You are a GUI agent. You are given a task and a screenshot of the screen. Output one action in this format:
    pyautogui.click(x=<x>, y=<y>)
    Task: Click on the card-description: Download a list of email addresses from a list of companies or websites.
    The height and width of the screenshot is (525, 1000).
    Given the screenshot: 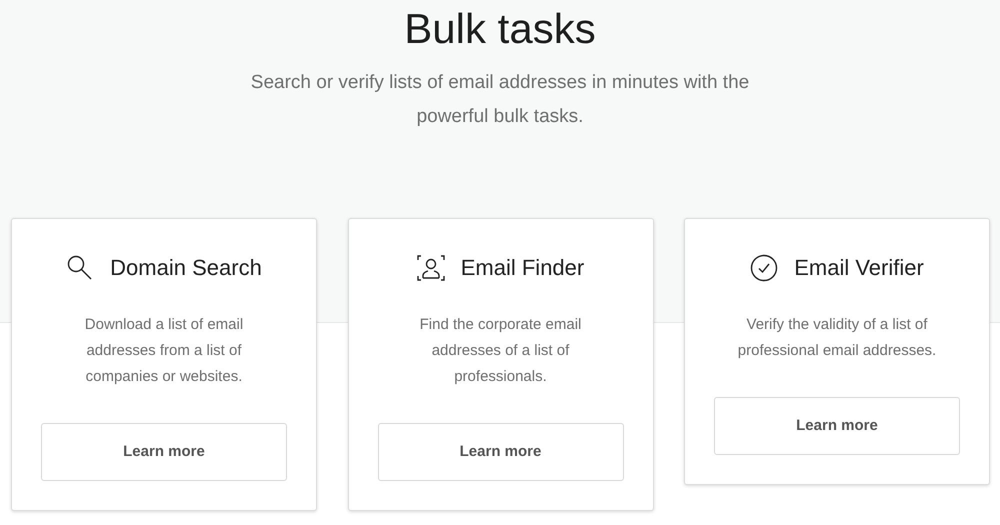 What is the action you would take?
    pyautogui.click(x=164, y=351)
    